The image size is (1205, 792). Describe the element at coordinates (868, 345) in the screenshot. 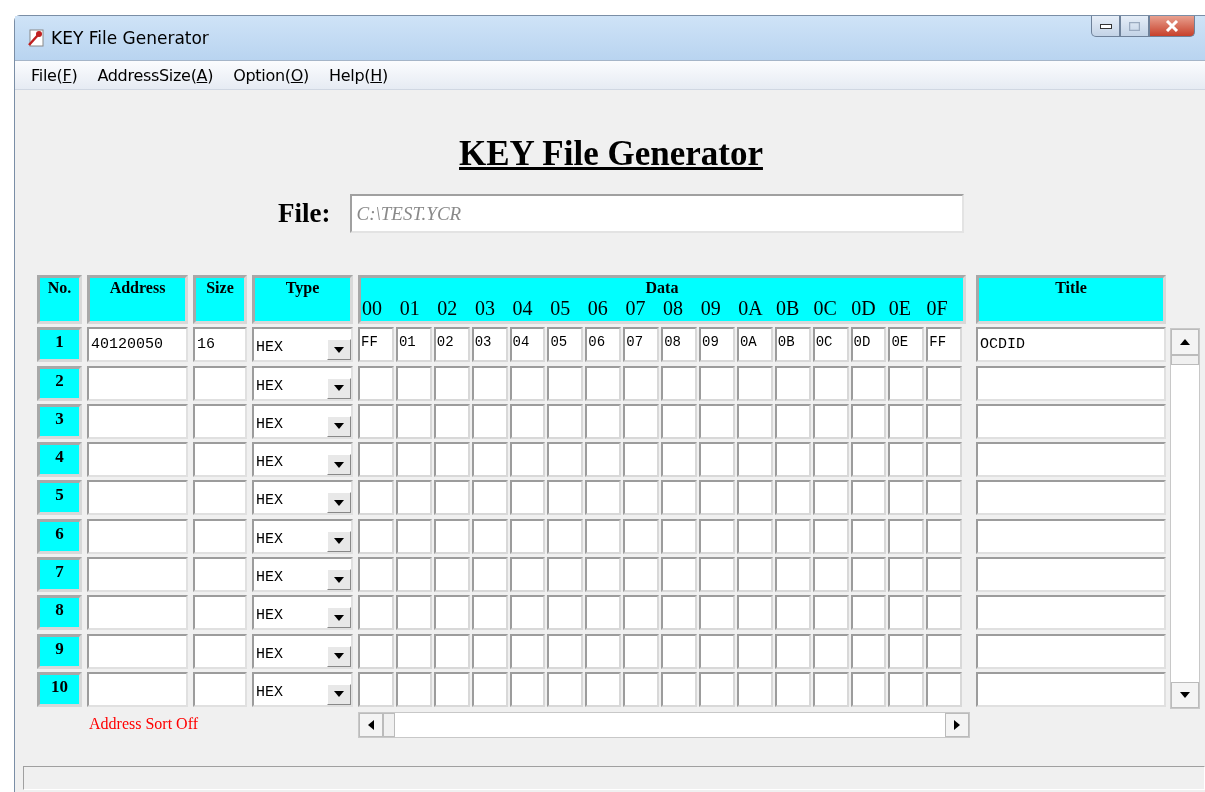

I see `data-field: 0D` at that location.